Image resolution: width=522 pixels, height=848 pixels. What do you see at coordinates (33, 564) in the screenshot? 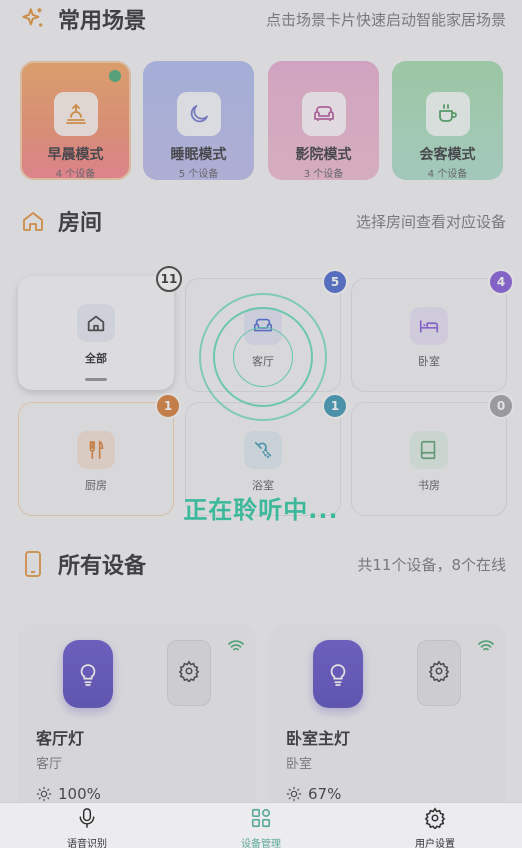
I see `tablet-icon` at bounding box center [33, 564].